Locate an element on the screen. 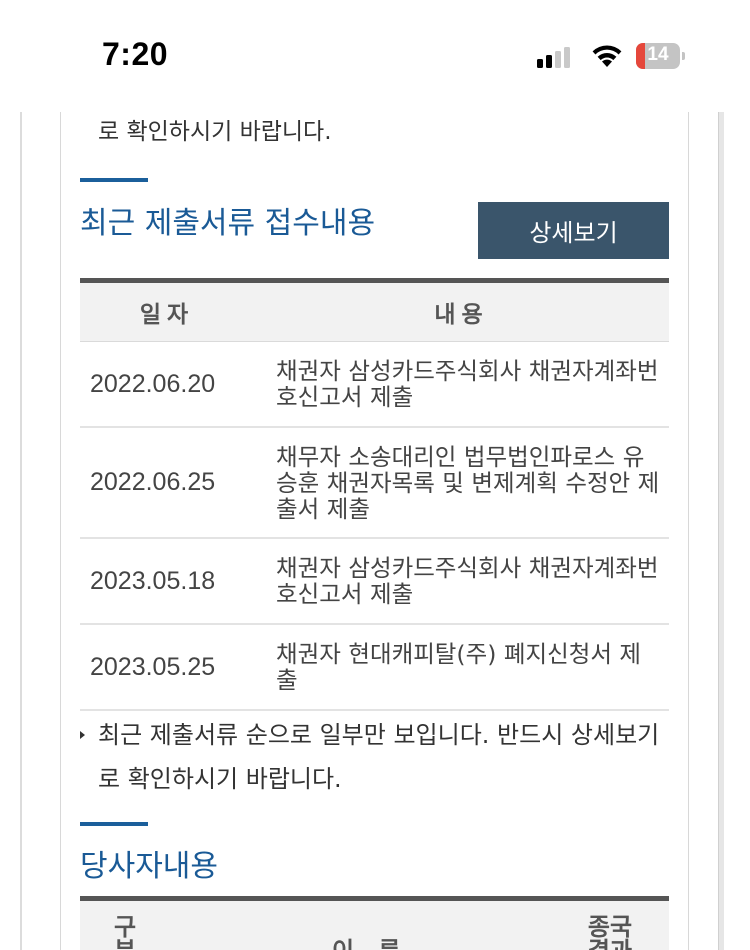 The width and height of the screenshot is (750, 950). battery-level: 14 is located at coordinates (658, 54).